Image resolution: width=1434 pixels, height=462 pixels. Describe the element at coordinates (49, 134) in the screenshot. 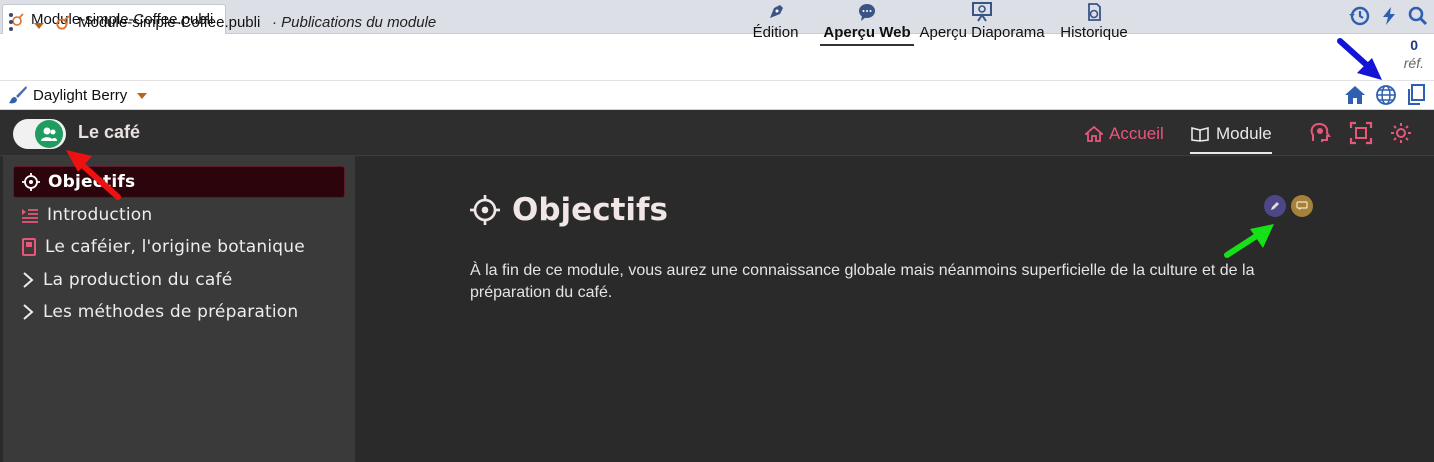

I see `users-icon` at that location.